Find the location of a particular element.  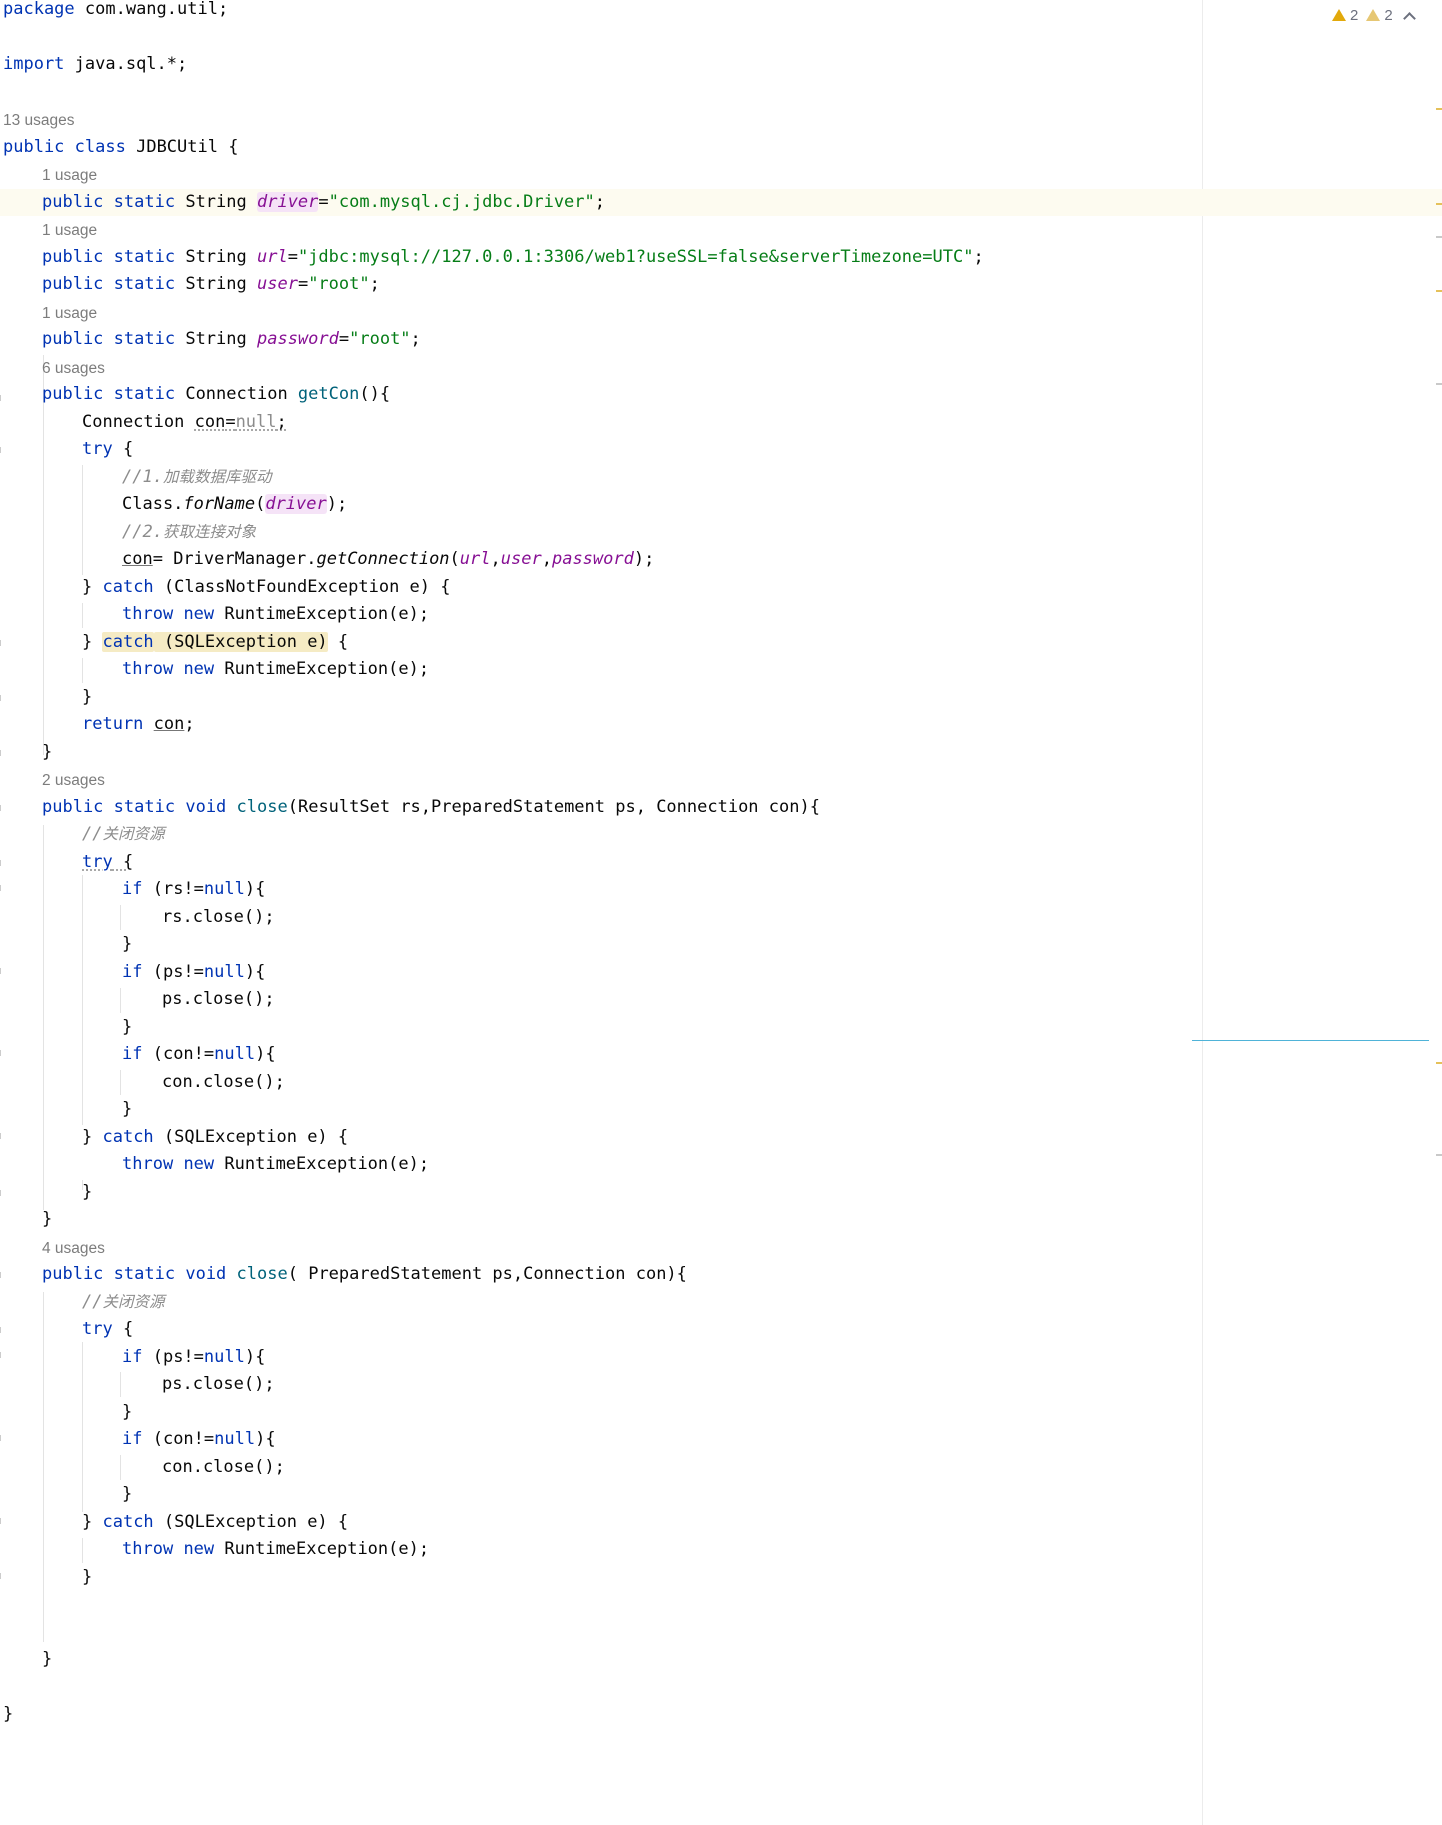

code-line: Class.forName(driver); is located at coordinates (234, 505).